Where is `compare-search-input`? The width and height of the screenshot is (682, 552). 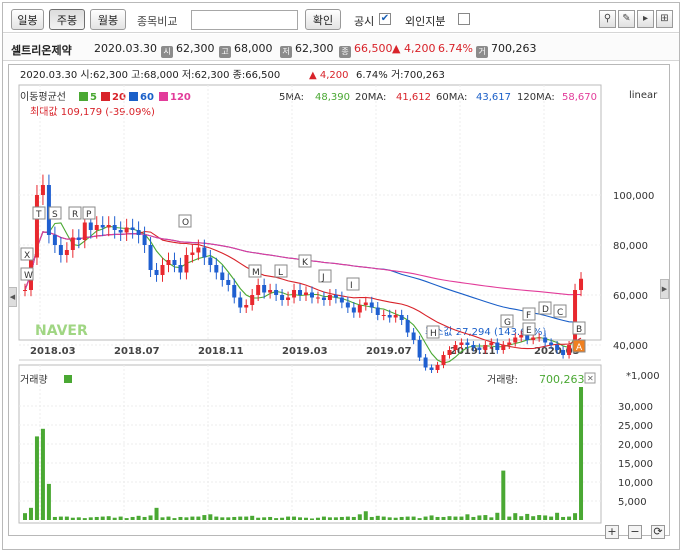
compare-search-input is located at coordinates (244, 20).